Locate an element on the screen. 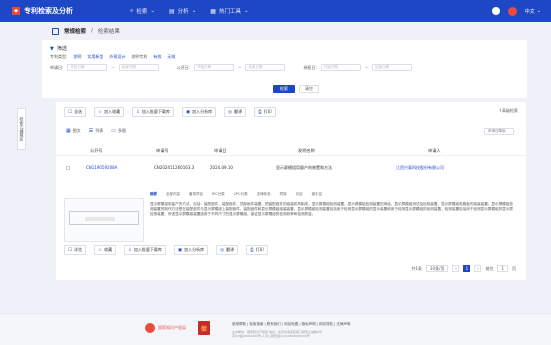 The image size is (551, 345). nav-search: ⌕ 检索 ⌄ is located at coordinates (142, 11).